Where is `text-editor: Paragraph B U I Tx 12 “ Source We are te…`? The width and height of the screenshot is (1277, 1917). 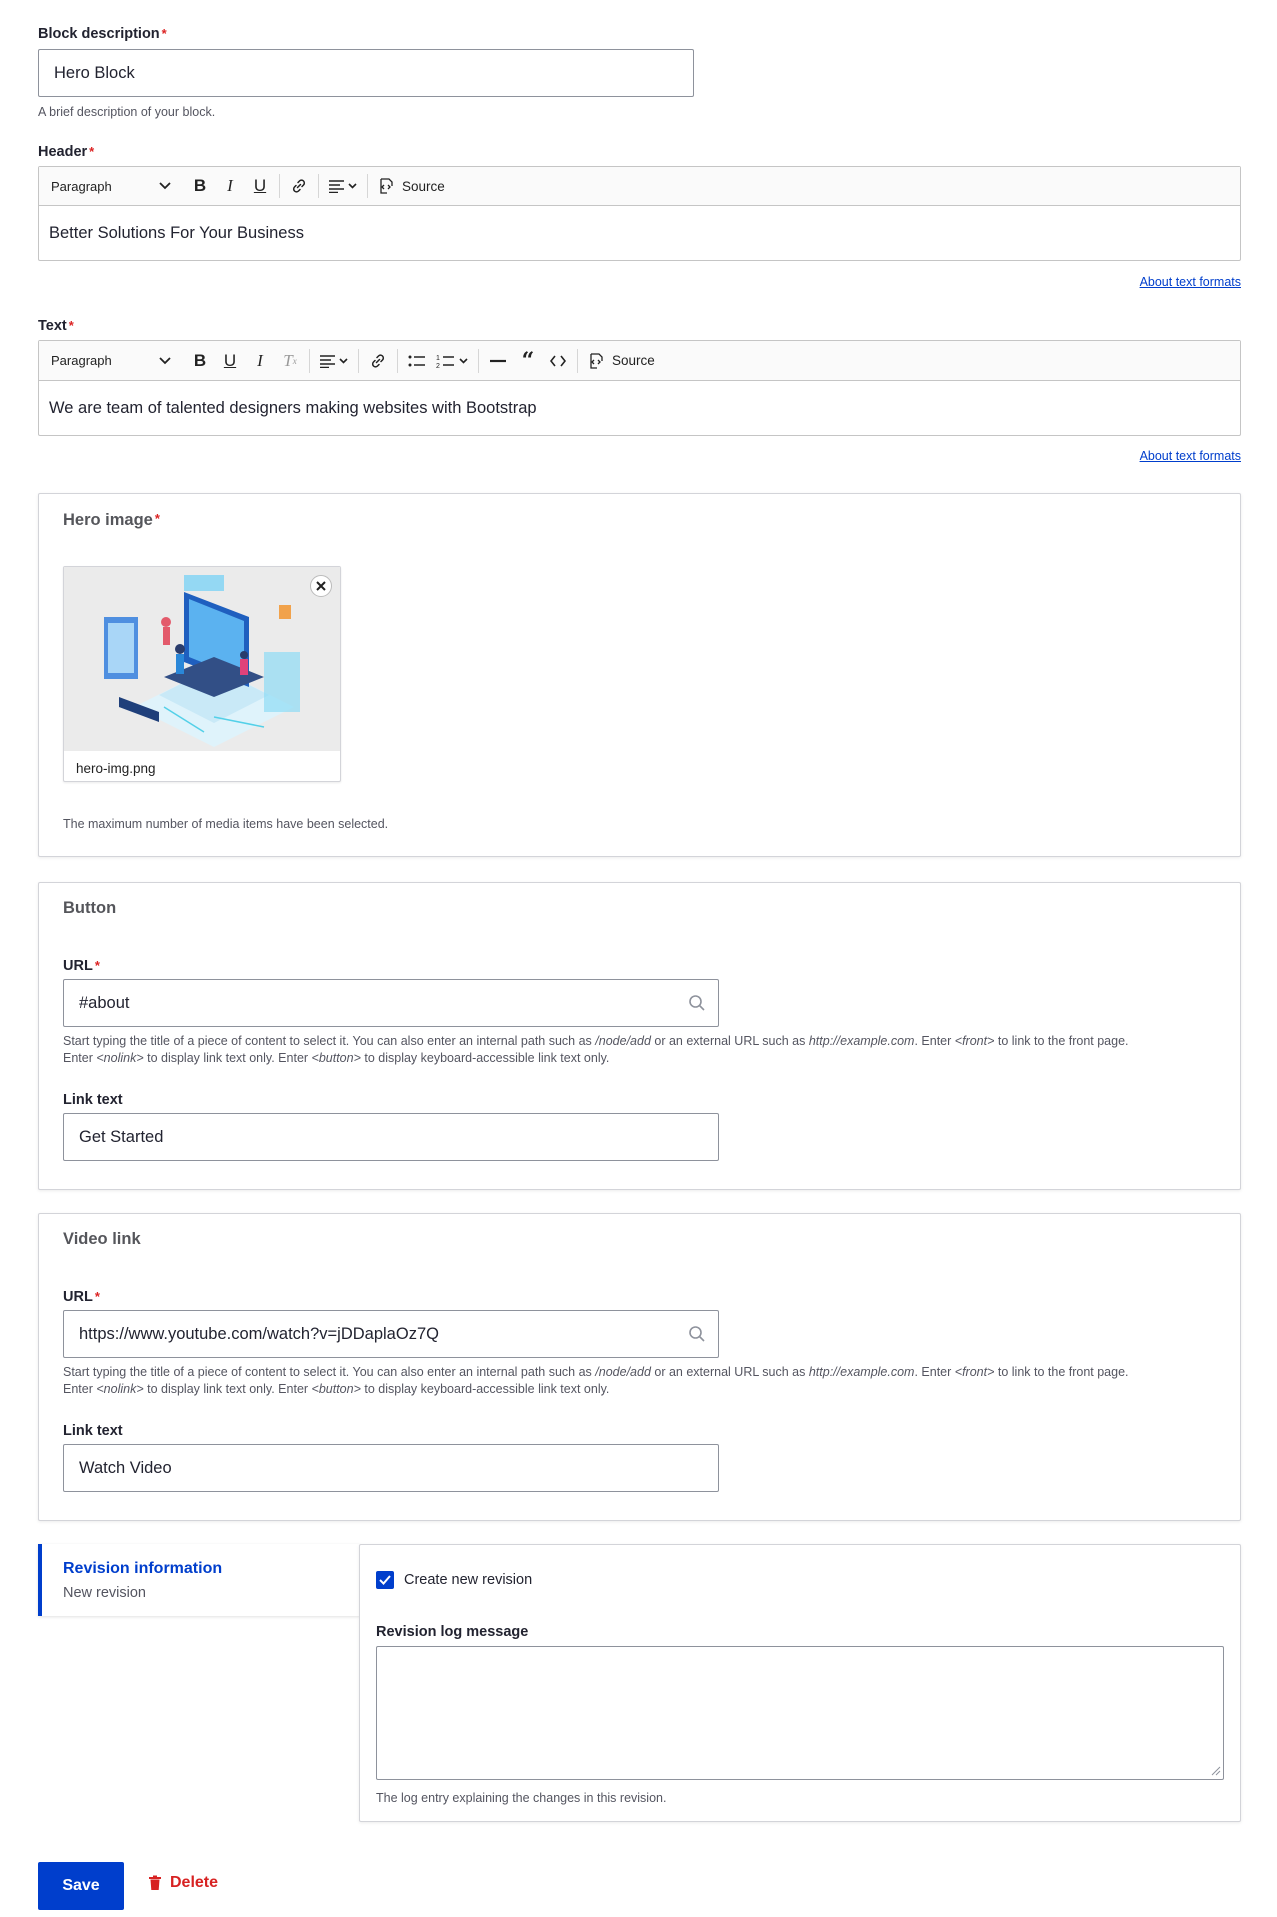
text-editor: Paragraph B U I Tx 12 “ Source We are te… is located at coordinates (639, 388).